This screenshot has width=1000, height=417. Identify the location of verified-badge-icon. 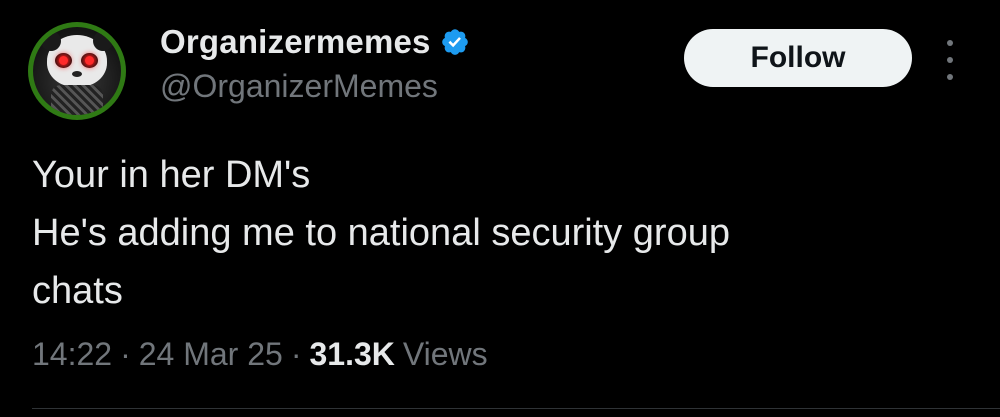
(455, 42).